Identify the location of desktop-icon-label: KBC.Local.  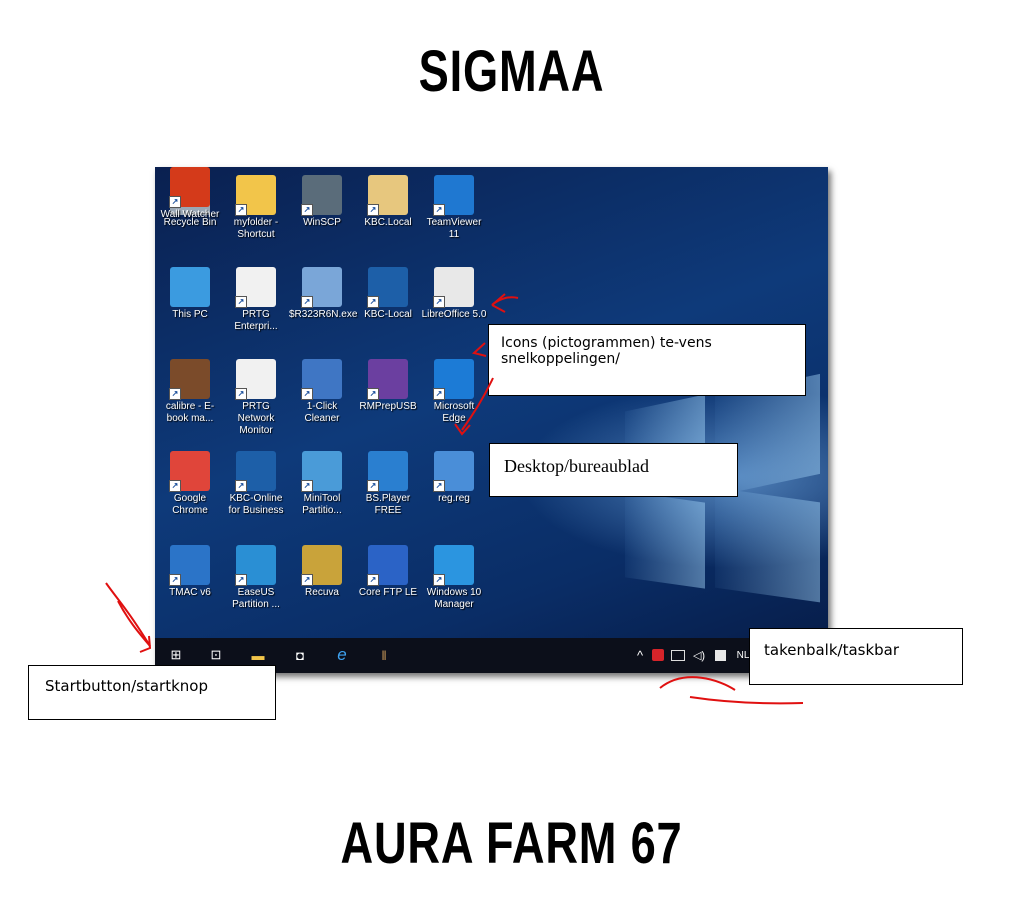
(388, 222).